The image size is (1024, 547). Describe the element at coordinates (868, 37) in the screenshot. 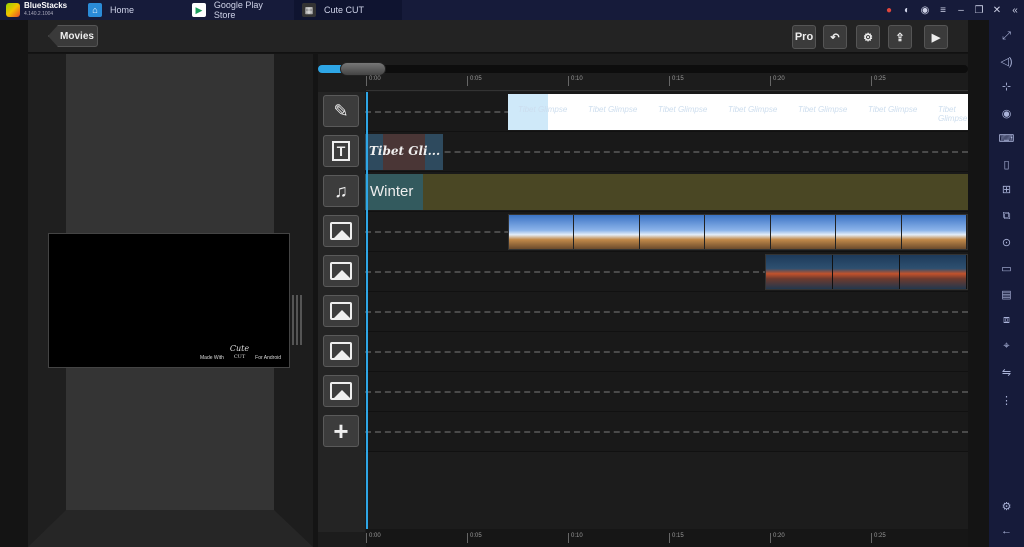

I see `settings-button: ⚙` at that location.